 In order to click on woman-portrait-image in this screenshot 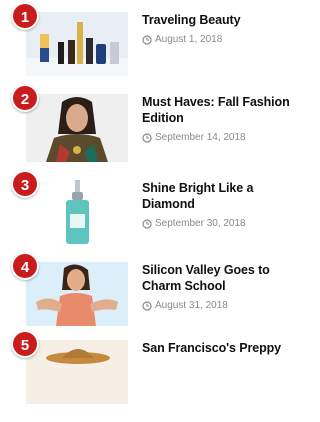, I will do `click(77, 294)`.